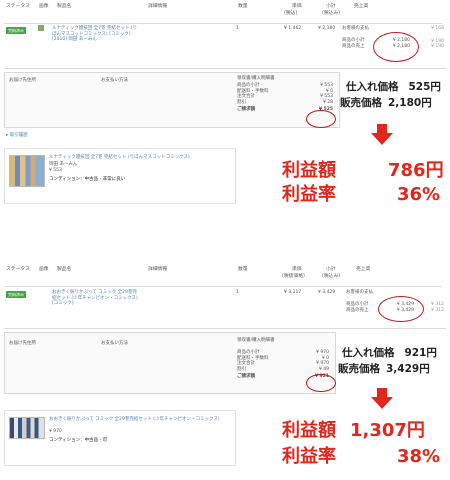 The height and width of the screenshot is (480, 450). I want to click on col-unit-price-sub: (税込), so click(291, 13).